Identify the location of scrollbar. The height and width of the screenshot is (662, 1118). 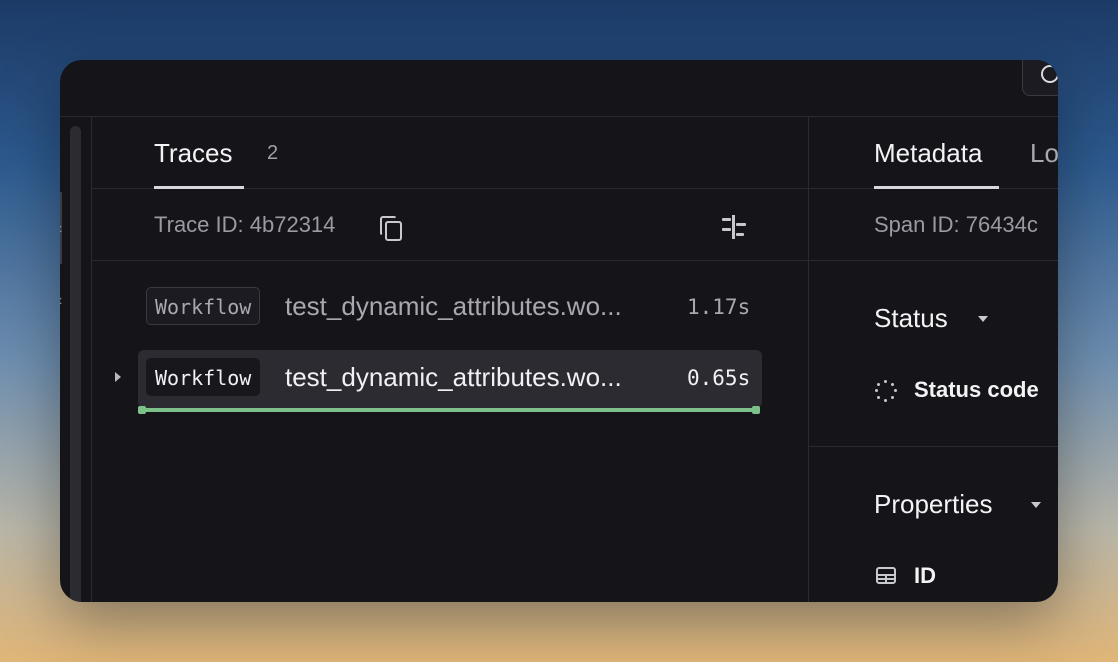
(75, 364).